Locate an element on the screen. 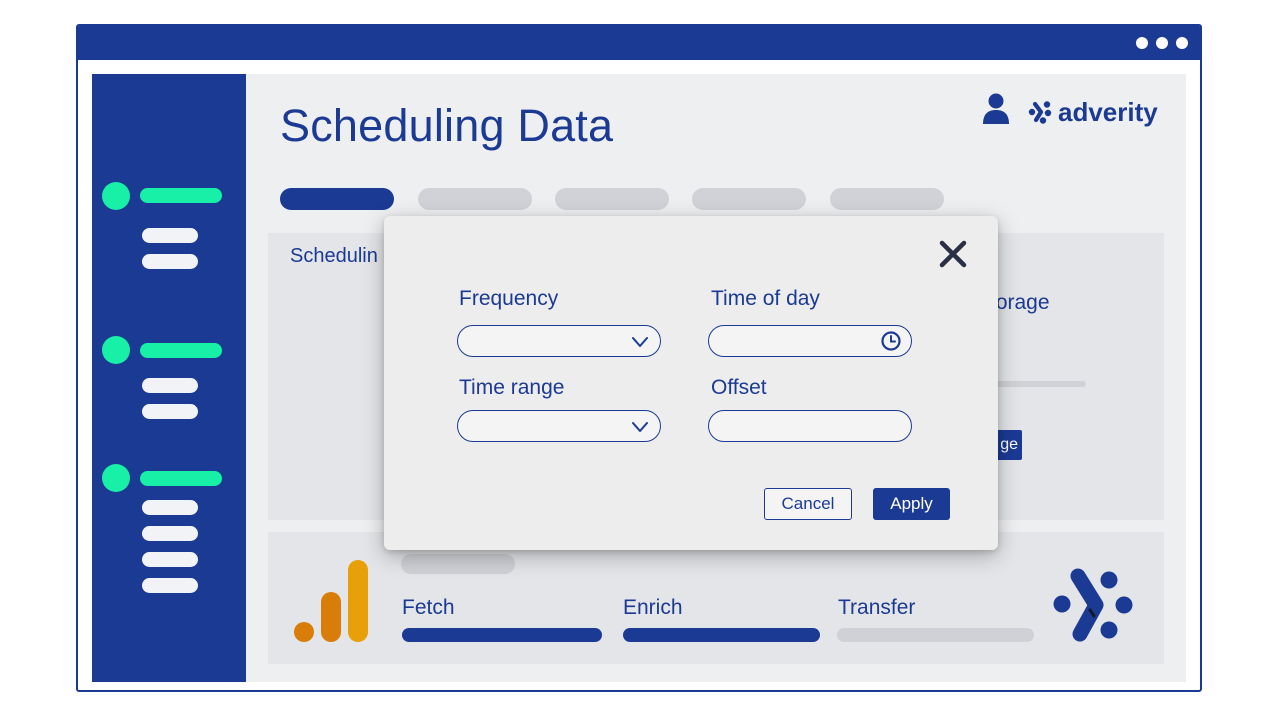 This screenshot has height=720, width=1280. cancel-button: Cancel is located at coordinates (808, 504).